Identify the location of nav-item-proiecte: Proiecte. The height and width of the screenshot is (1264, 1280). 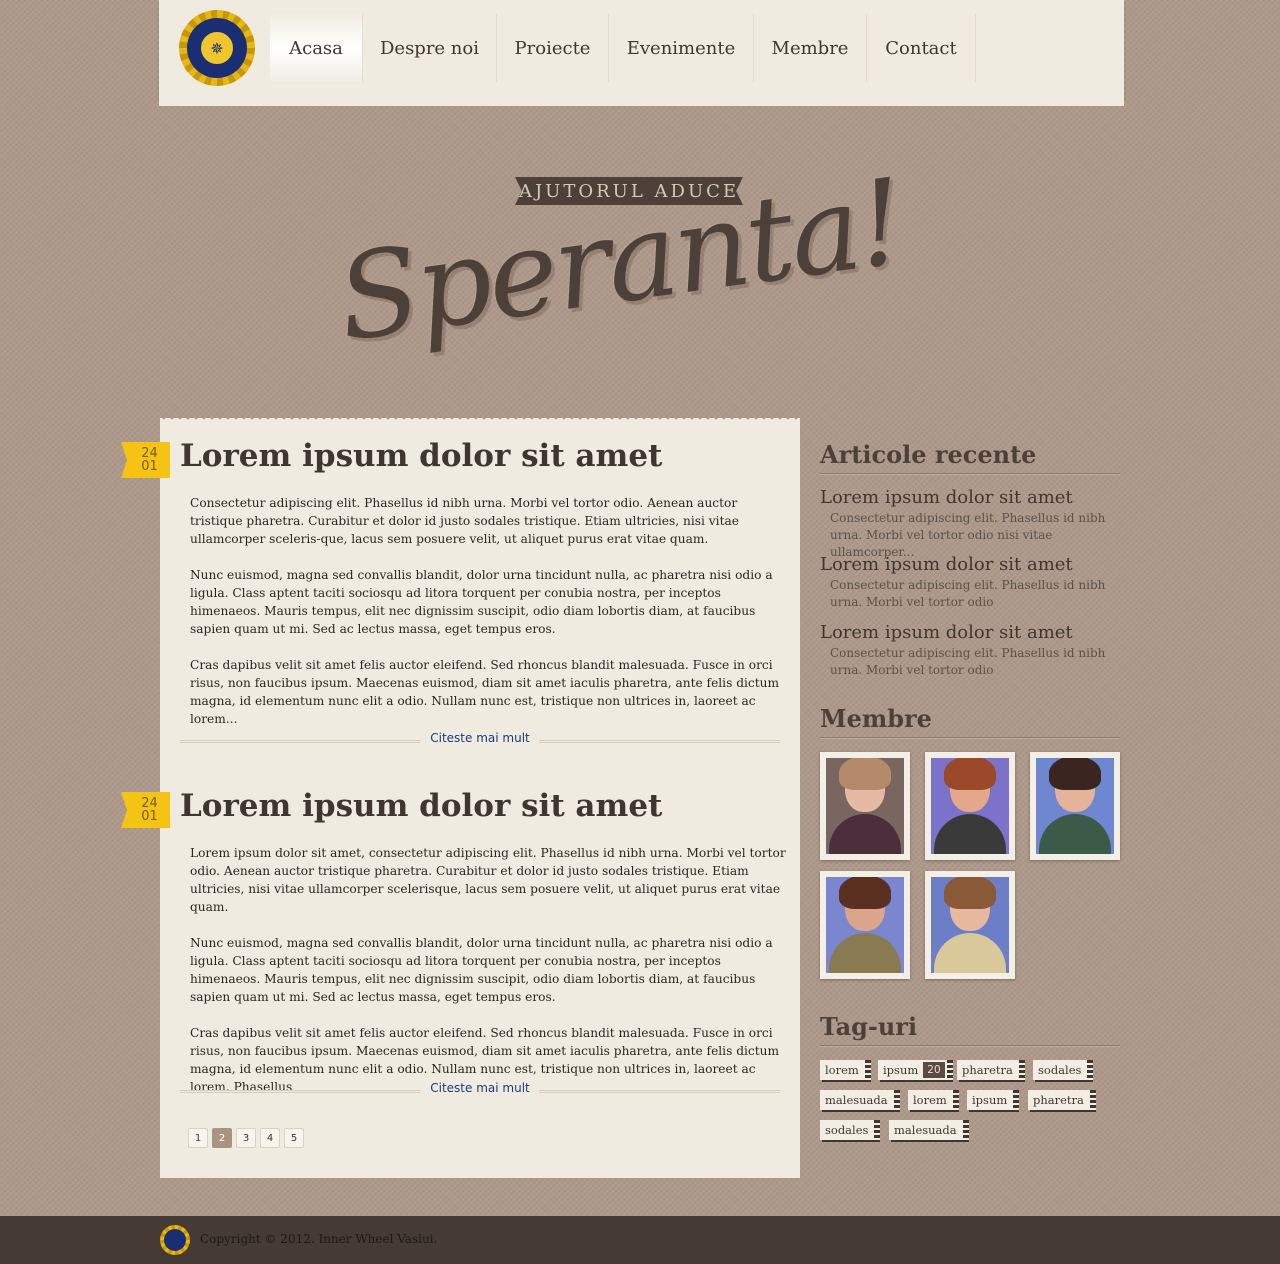
(553, 48).